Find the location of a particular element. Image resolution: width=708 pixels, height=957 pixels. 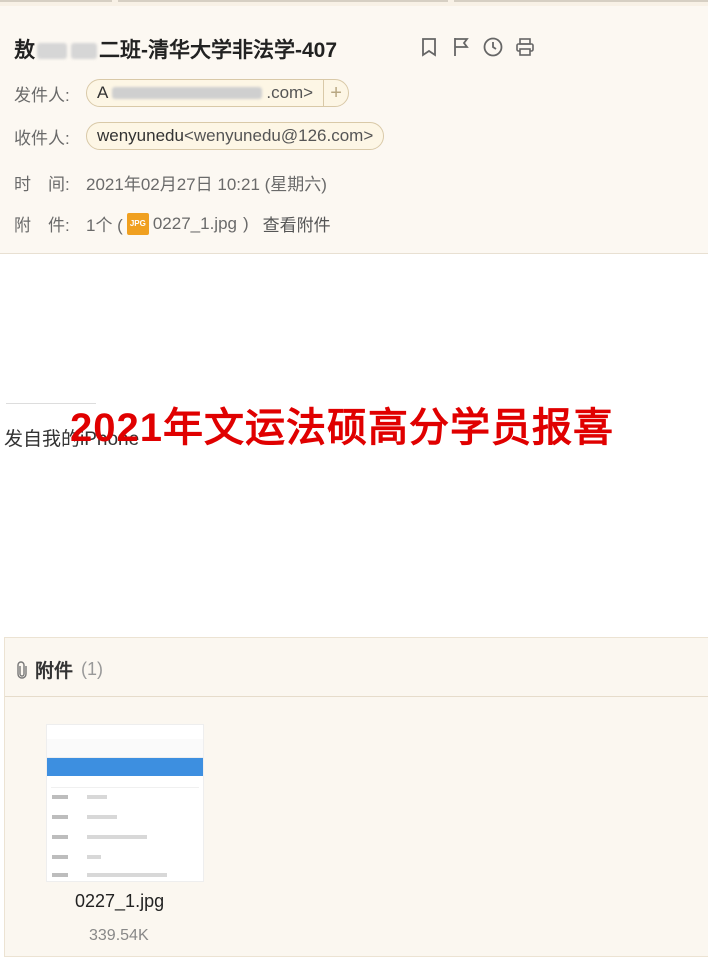

headline-banner: 2021年文运法硕高分学员报喜 is located at coordinates (342, 428).